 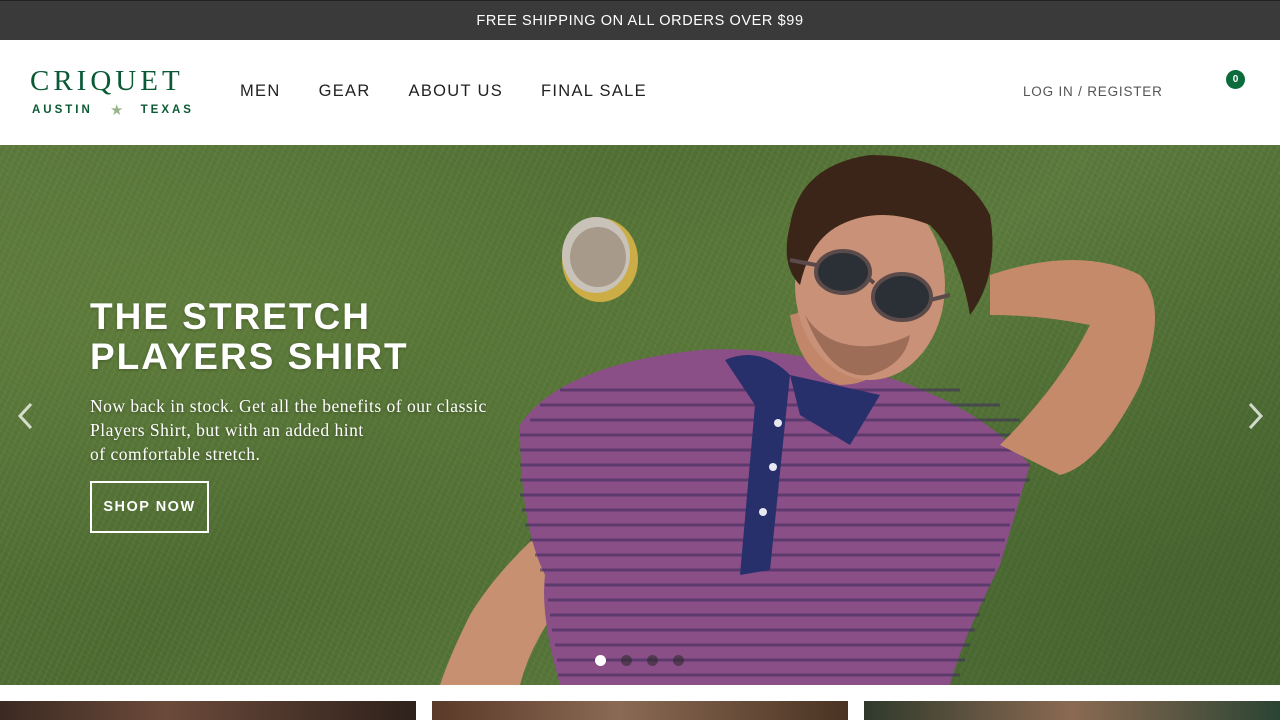 I want to click on hero-title-line-2: PLAYERS SHIRT, so click(x=249, y=356).